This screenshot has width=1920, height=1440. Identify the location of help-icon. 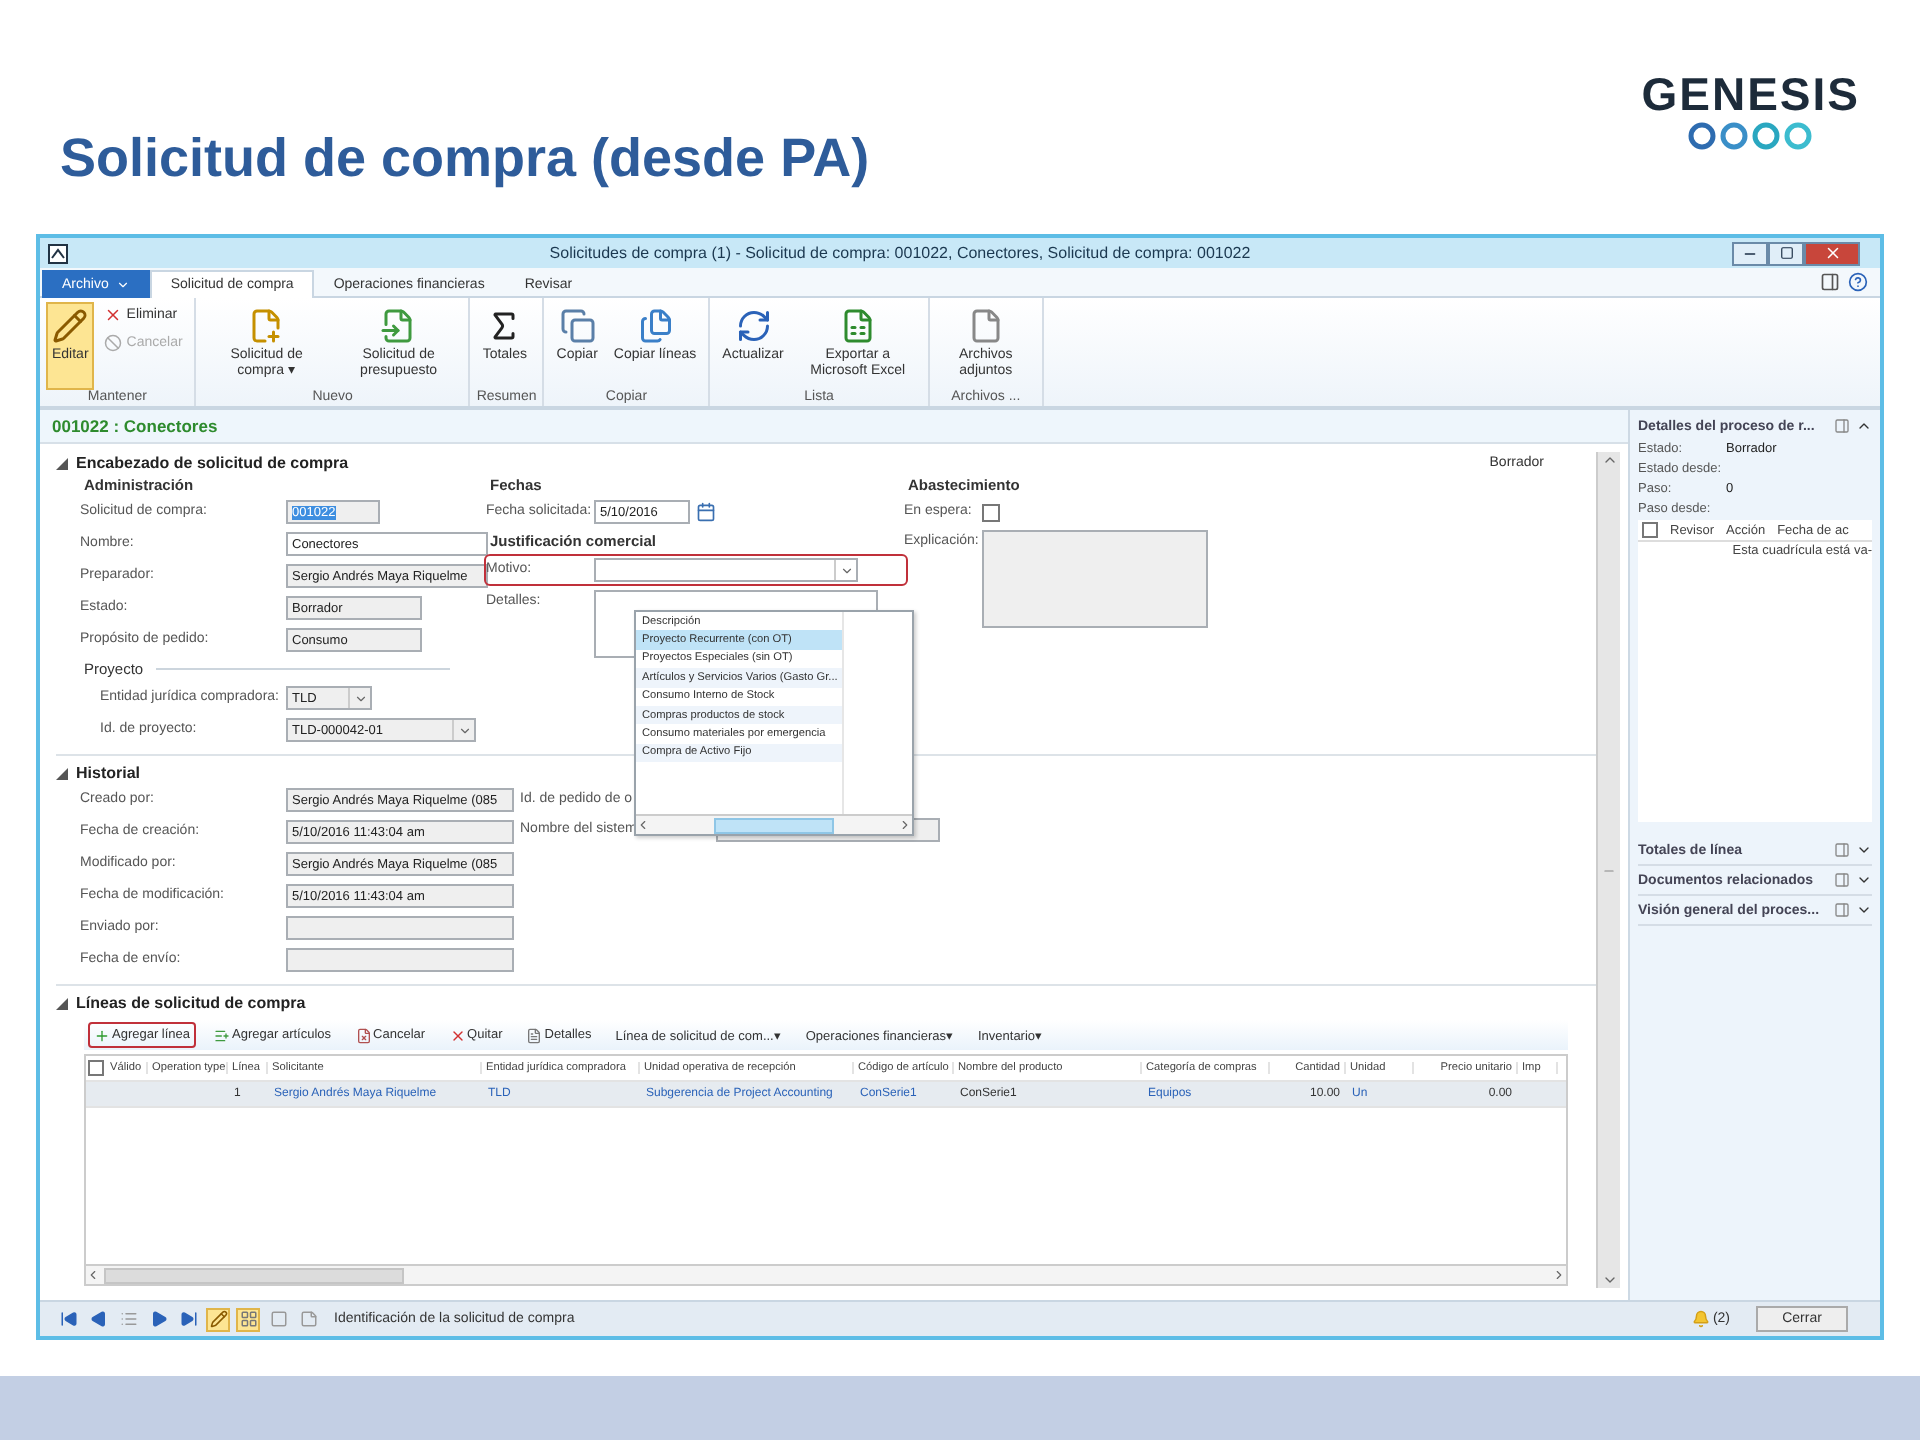
(1858, 282).